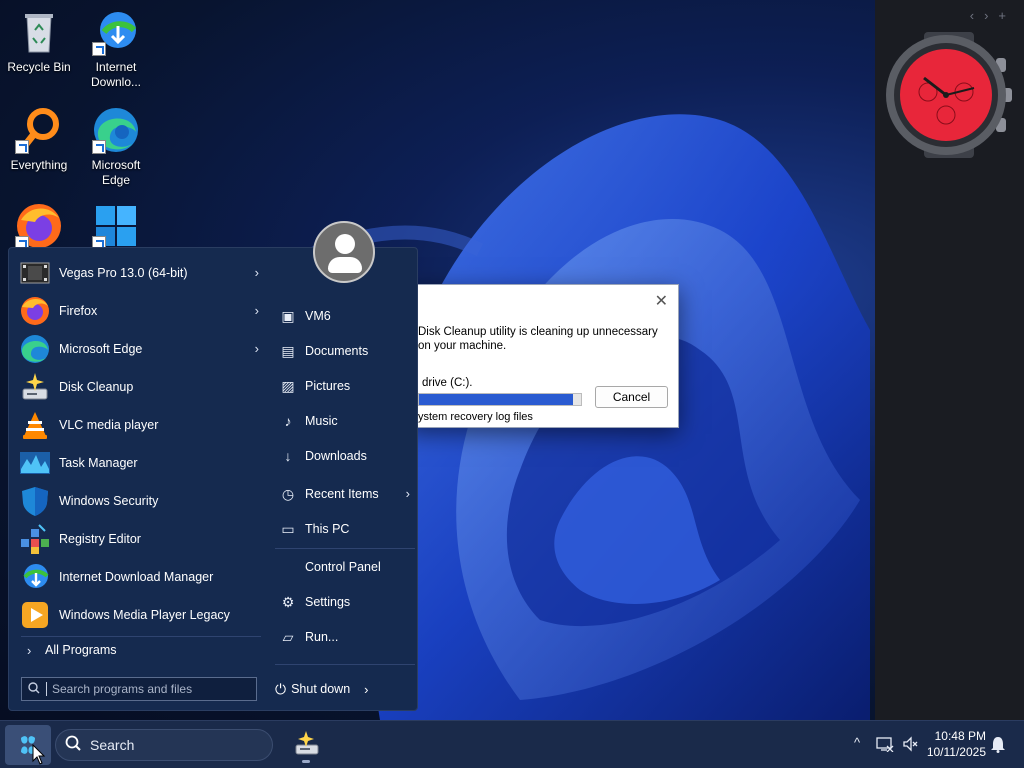 Image resolution: width=1024 pixels, height=768 pixels. Describe the element at coordinates (142, 539) in the screenshot. I see `pinned-item-registry-editor: Registry Editor` at that location.